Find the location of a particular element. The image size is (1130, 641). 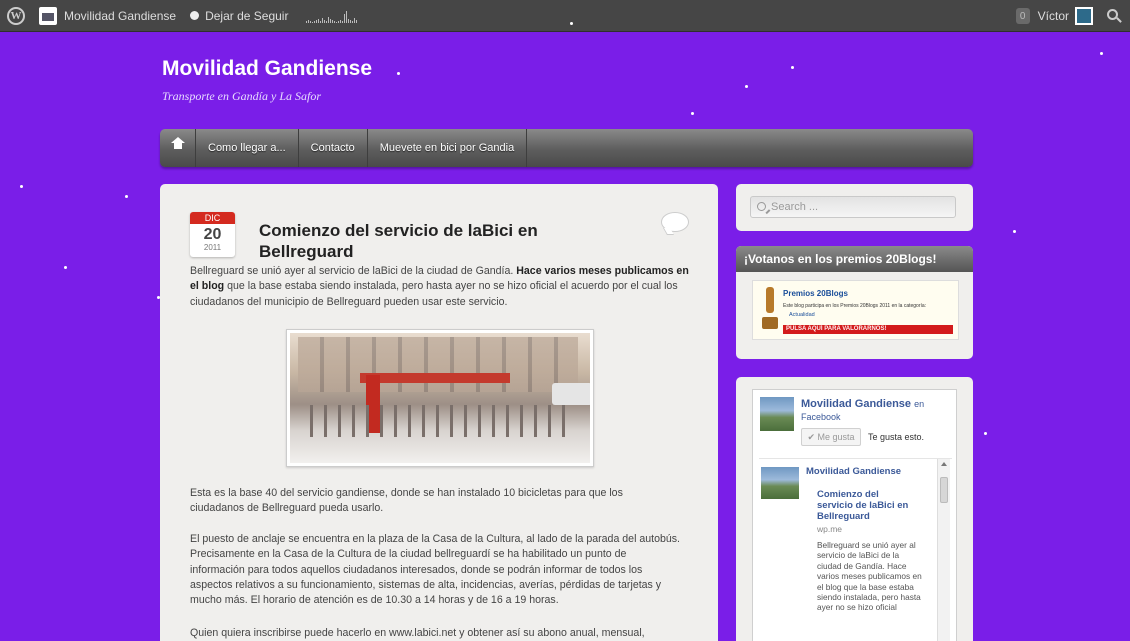

like-status: Te gusta esto. is located at coordinates (896, 437).